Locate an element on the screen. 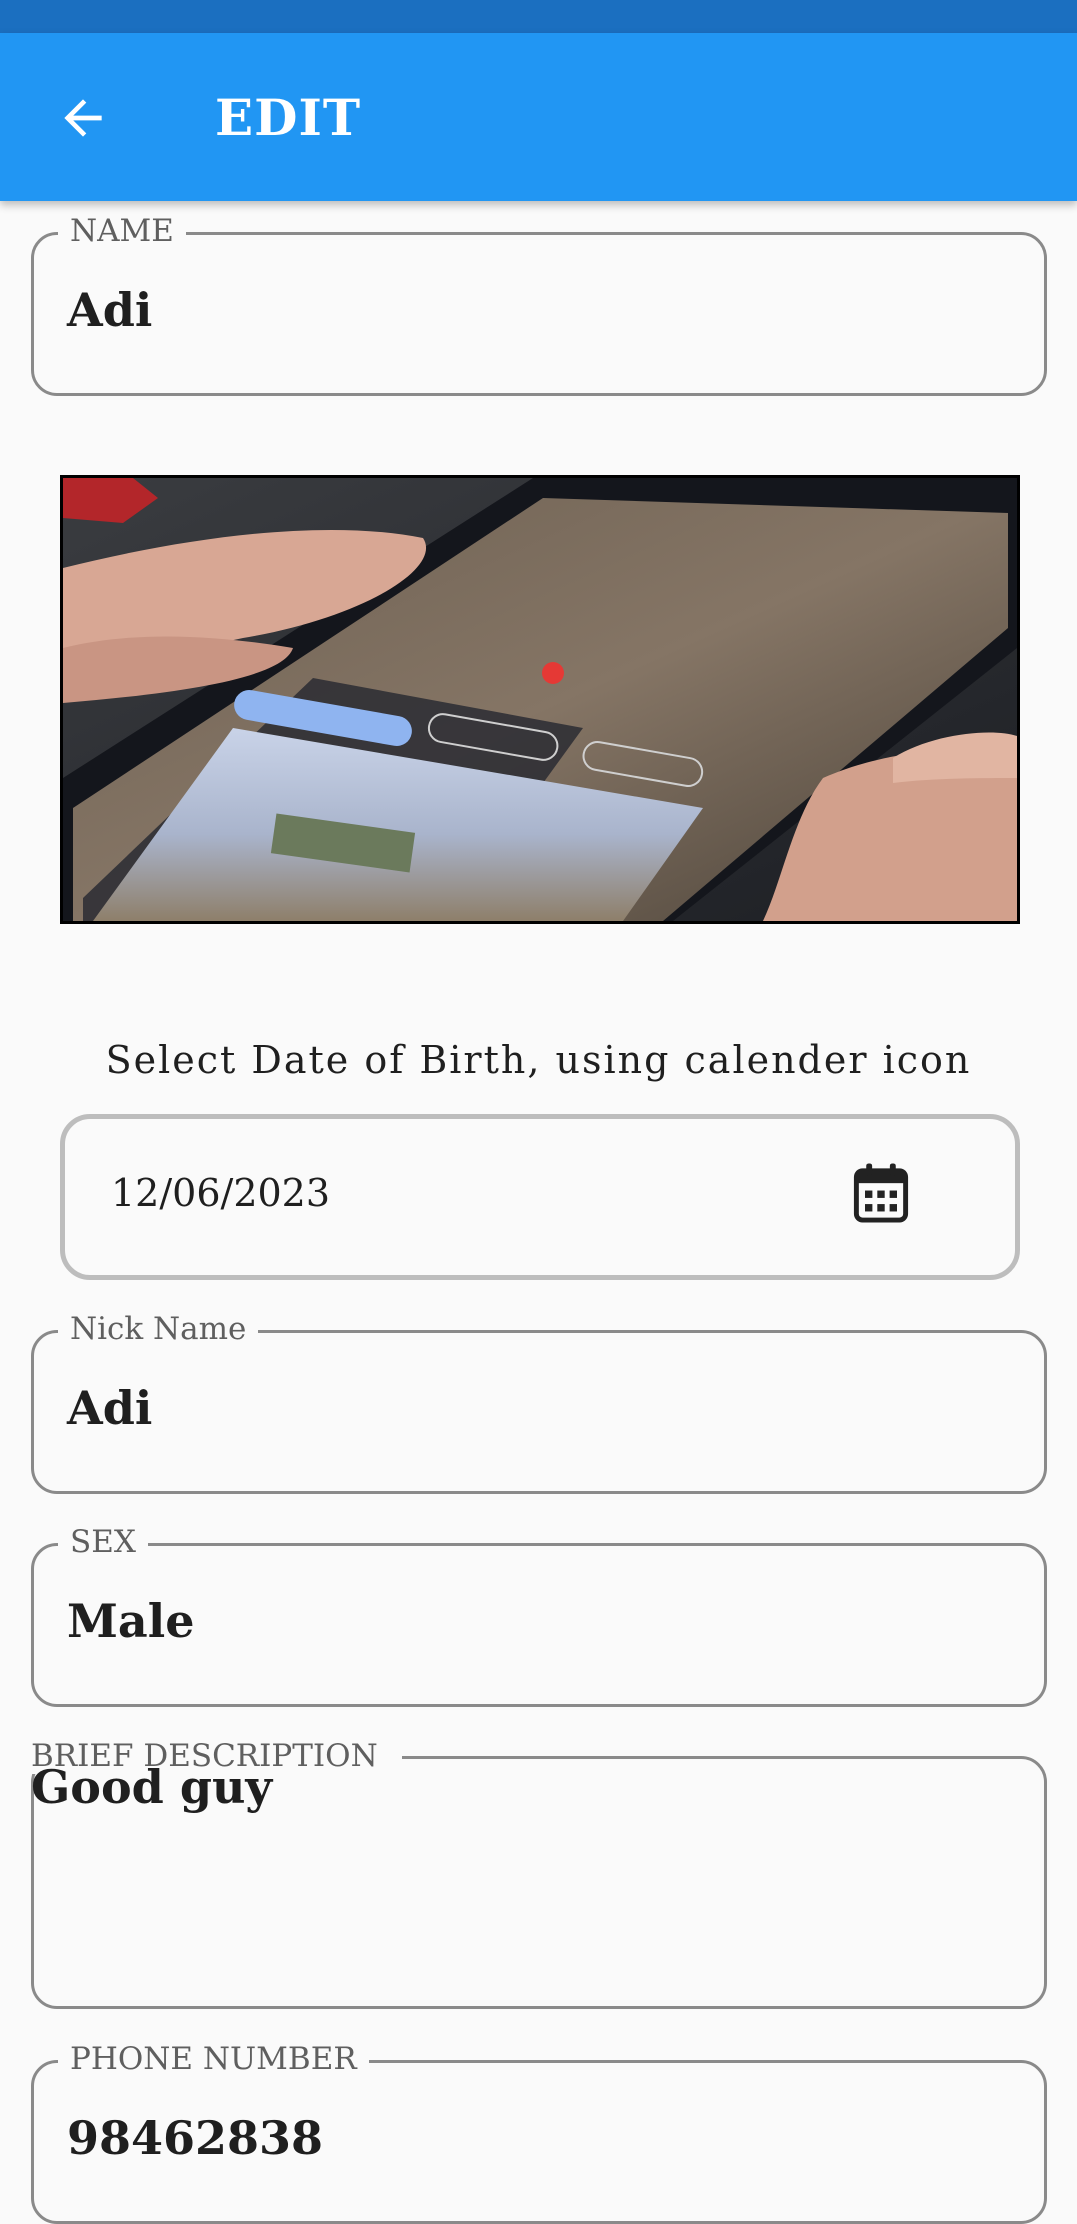 This screenshot has height=2224, width=1077. name-field-value: Adi is located at coordinates (110, 310).